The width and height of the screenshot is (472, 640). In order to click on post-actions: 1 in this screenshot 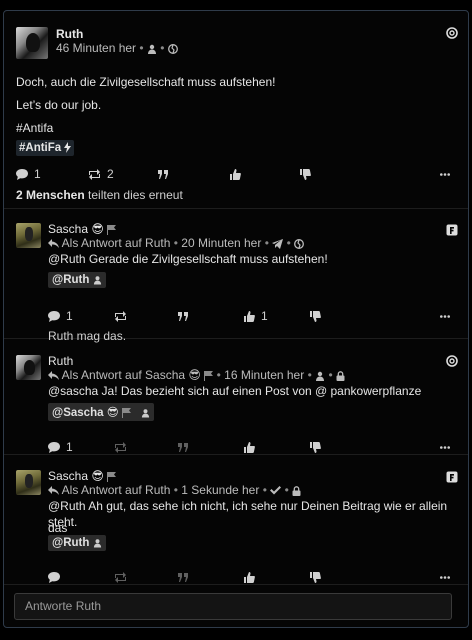, I will do `click(253, 447)`.